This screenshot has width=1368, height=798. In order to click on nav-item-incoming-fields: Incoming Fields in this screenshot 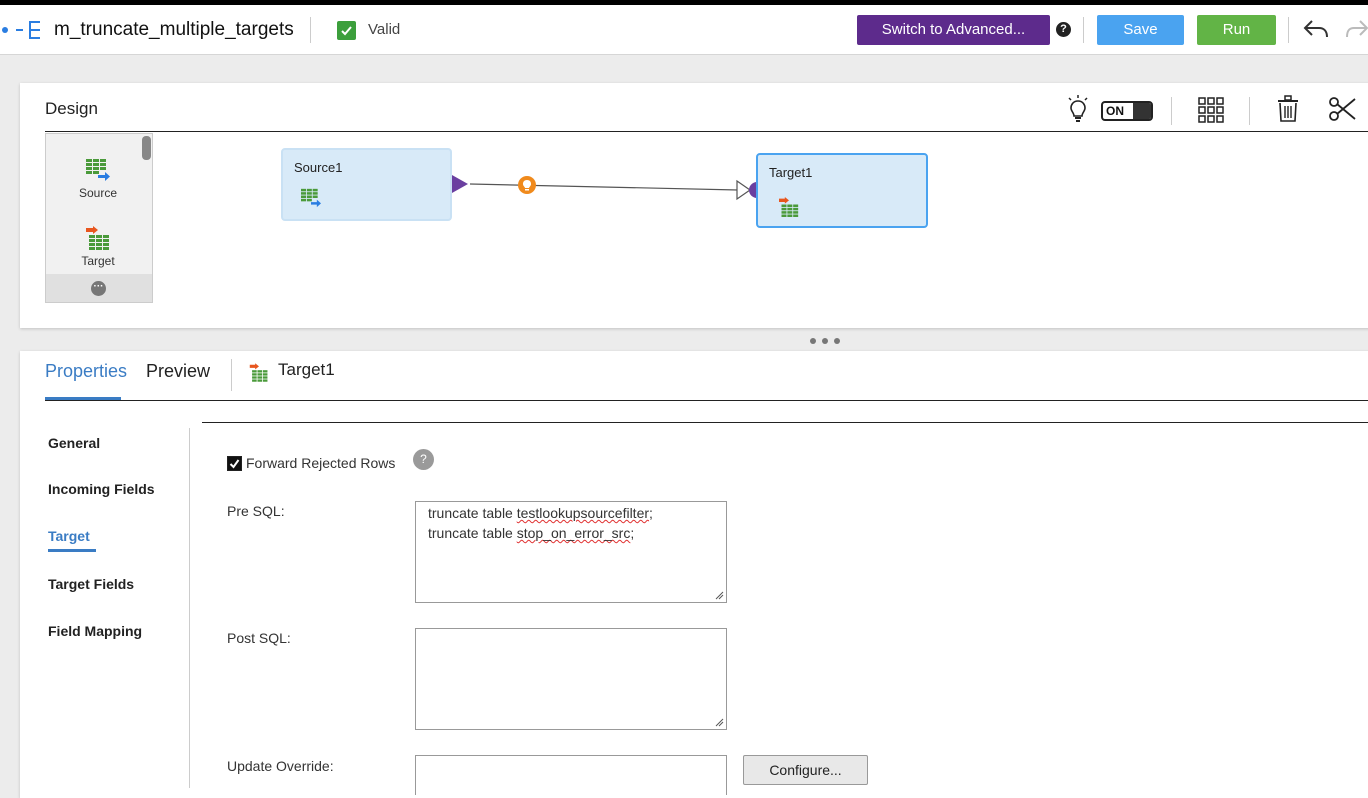, I will do `click(101, 489)`.